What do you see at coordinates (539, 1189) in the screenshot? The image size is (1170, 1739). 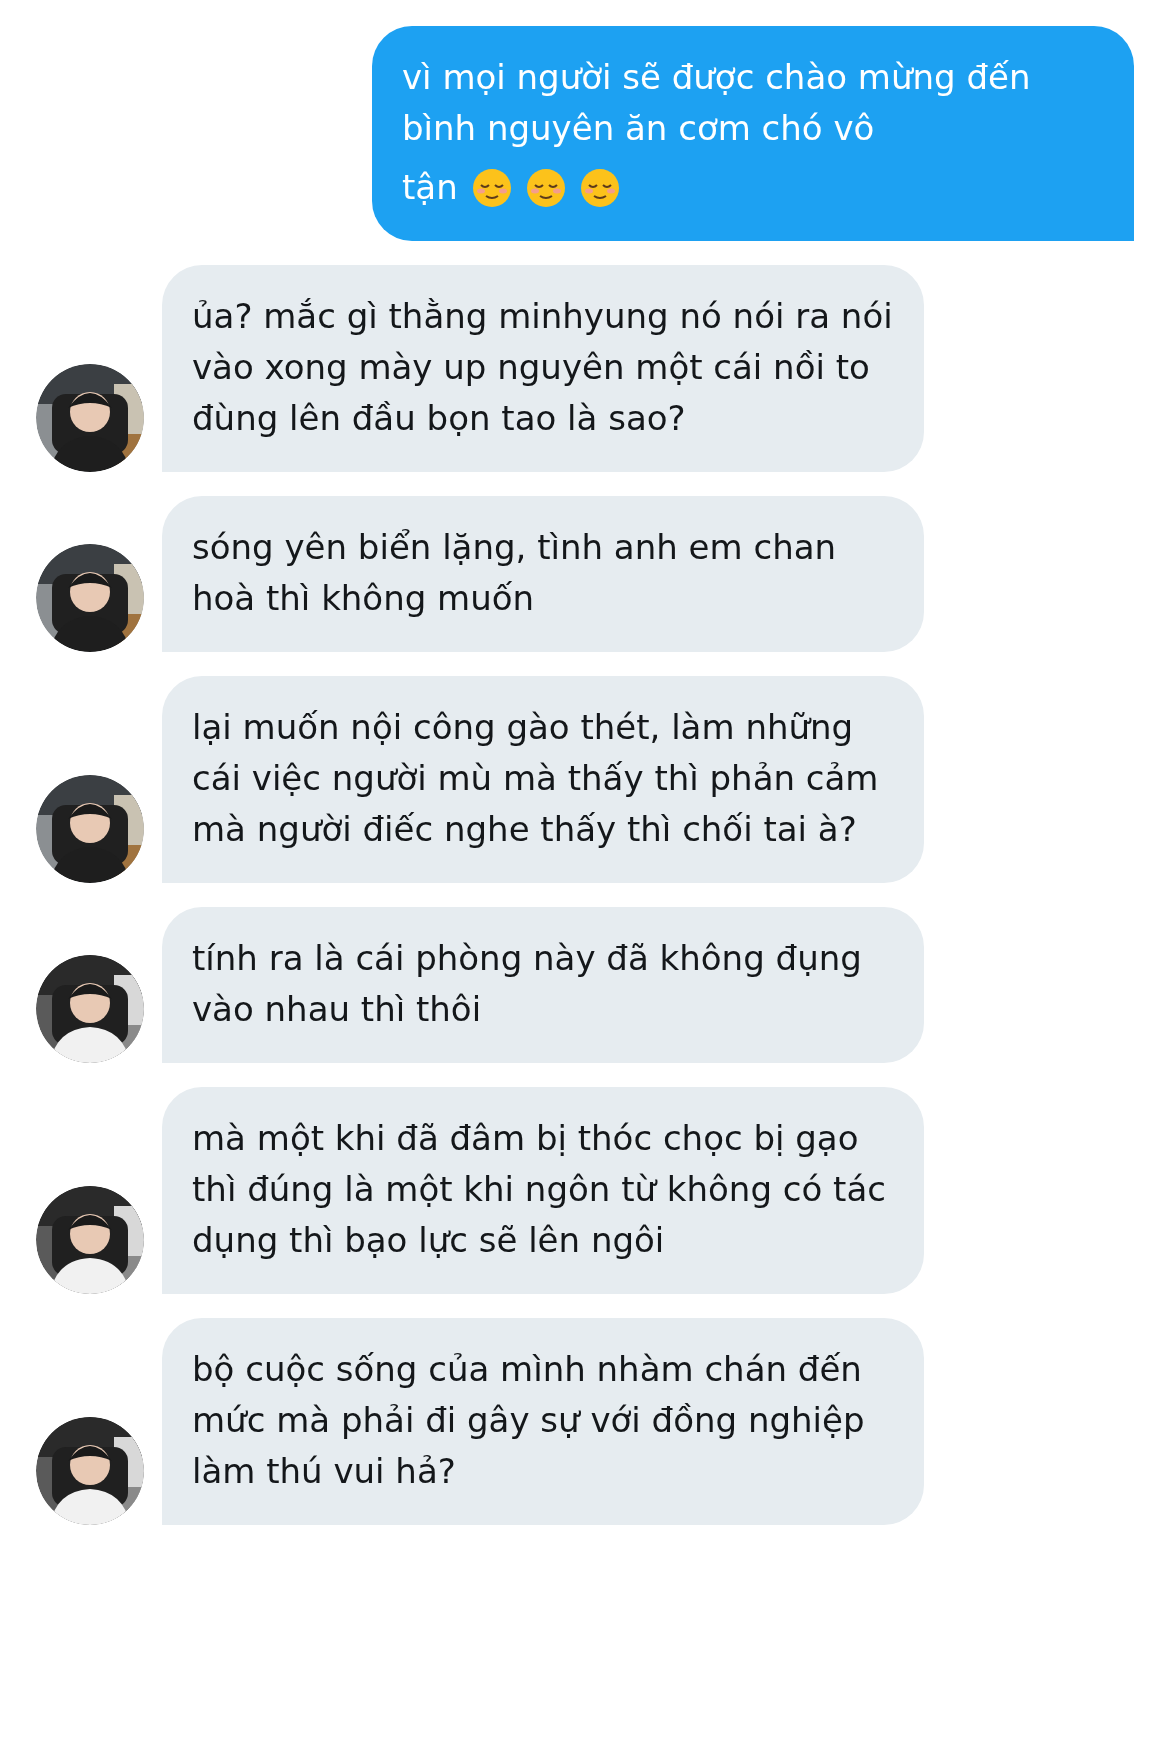 I see `message-text: mà một khi đã đâm bị thóc chọc bị gạo thì đúng là một khi ngôn từ không có tác dụng thì bạo lực sẽ lên ngôi` at bounding box center [539, 1189].